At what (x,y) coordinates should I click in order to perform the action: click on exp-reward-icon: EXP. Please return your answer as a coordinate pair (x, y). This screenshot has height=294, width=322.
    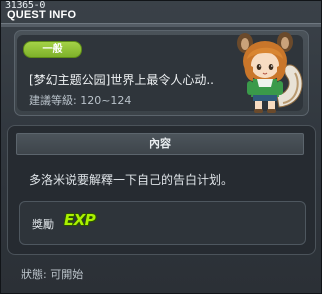
    Looking at the image, I should click on (80, 220).